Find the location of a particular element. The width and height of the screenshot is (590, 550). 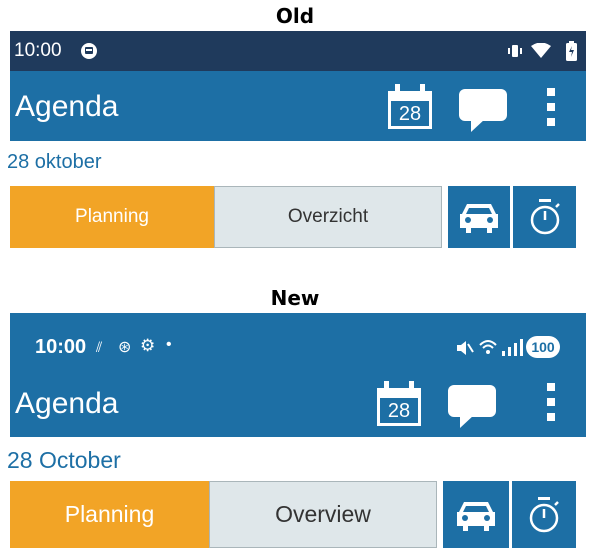

old-tabs: Planning Overzicht is located at coordinates (226, 217).